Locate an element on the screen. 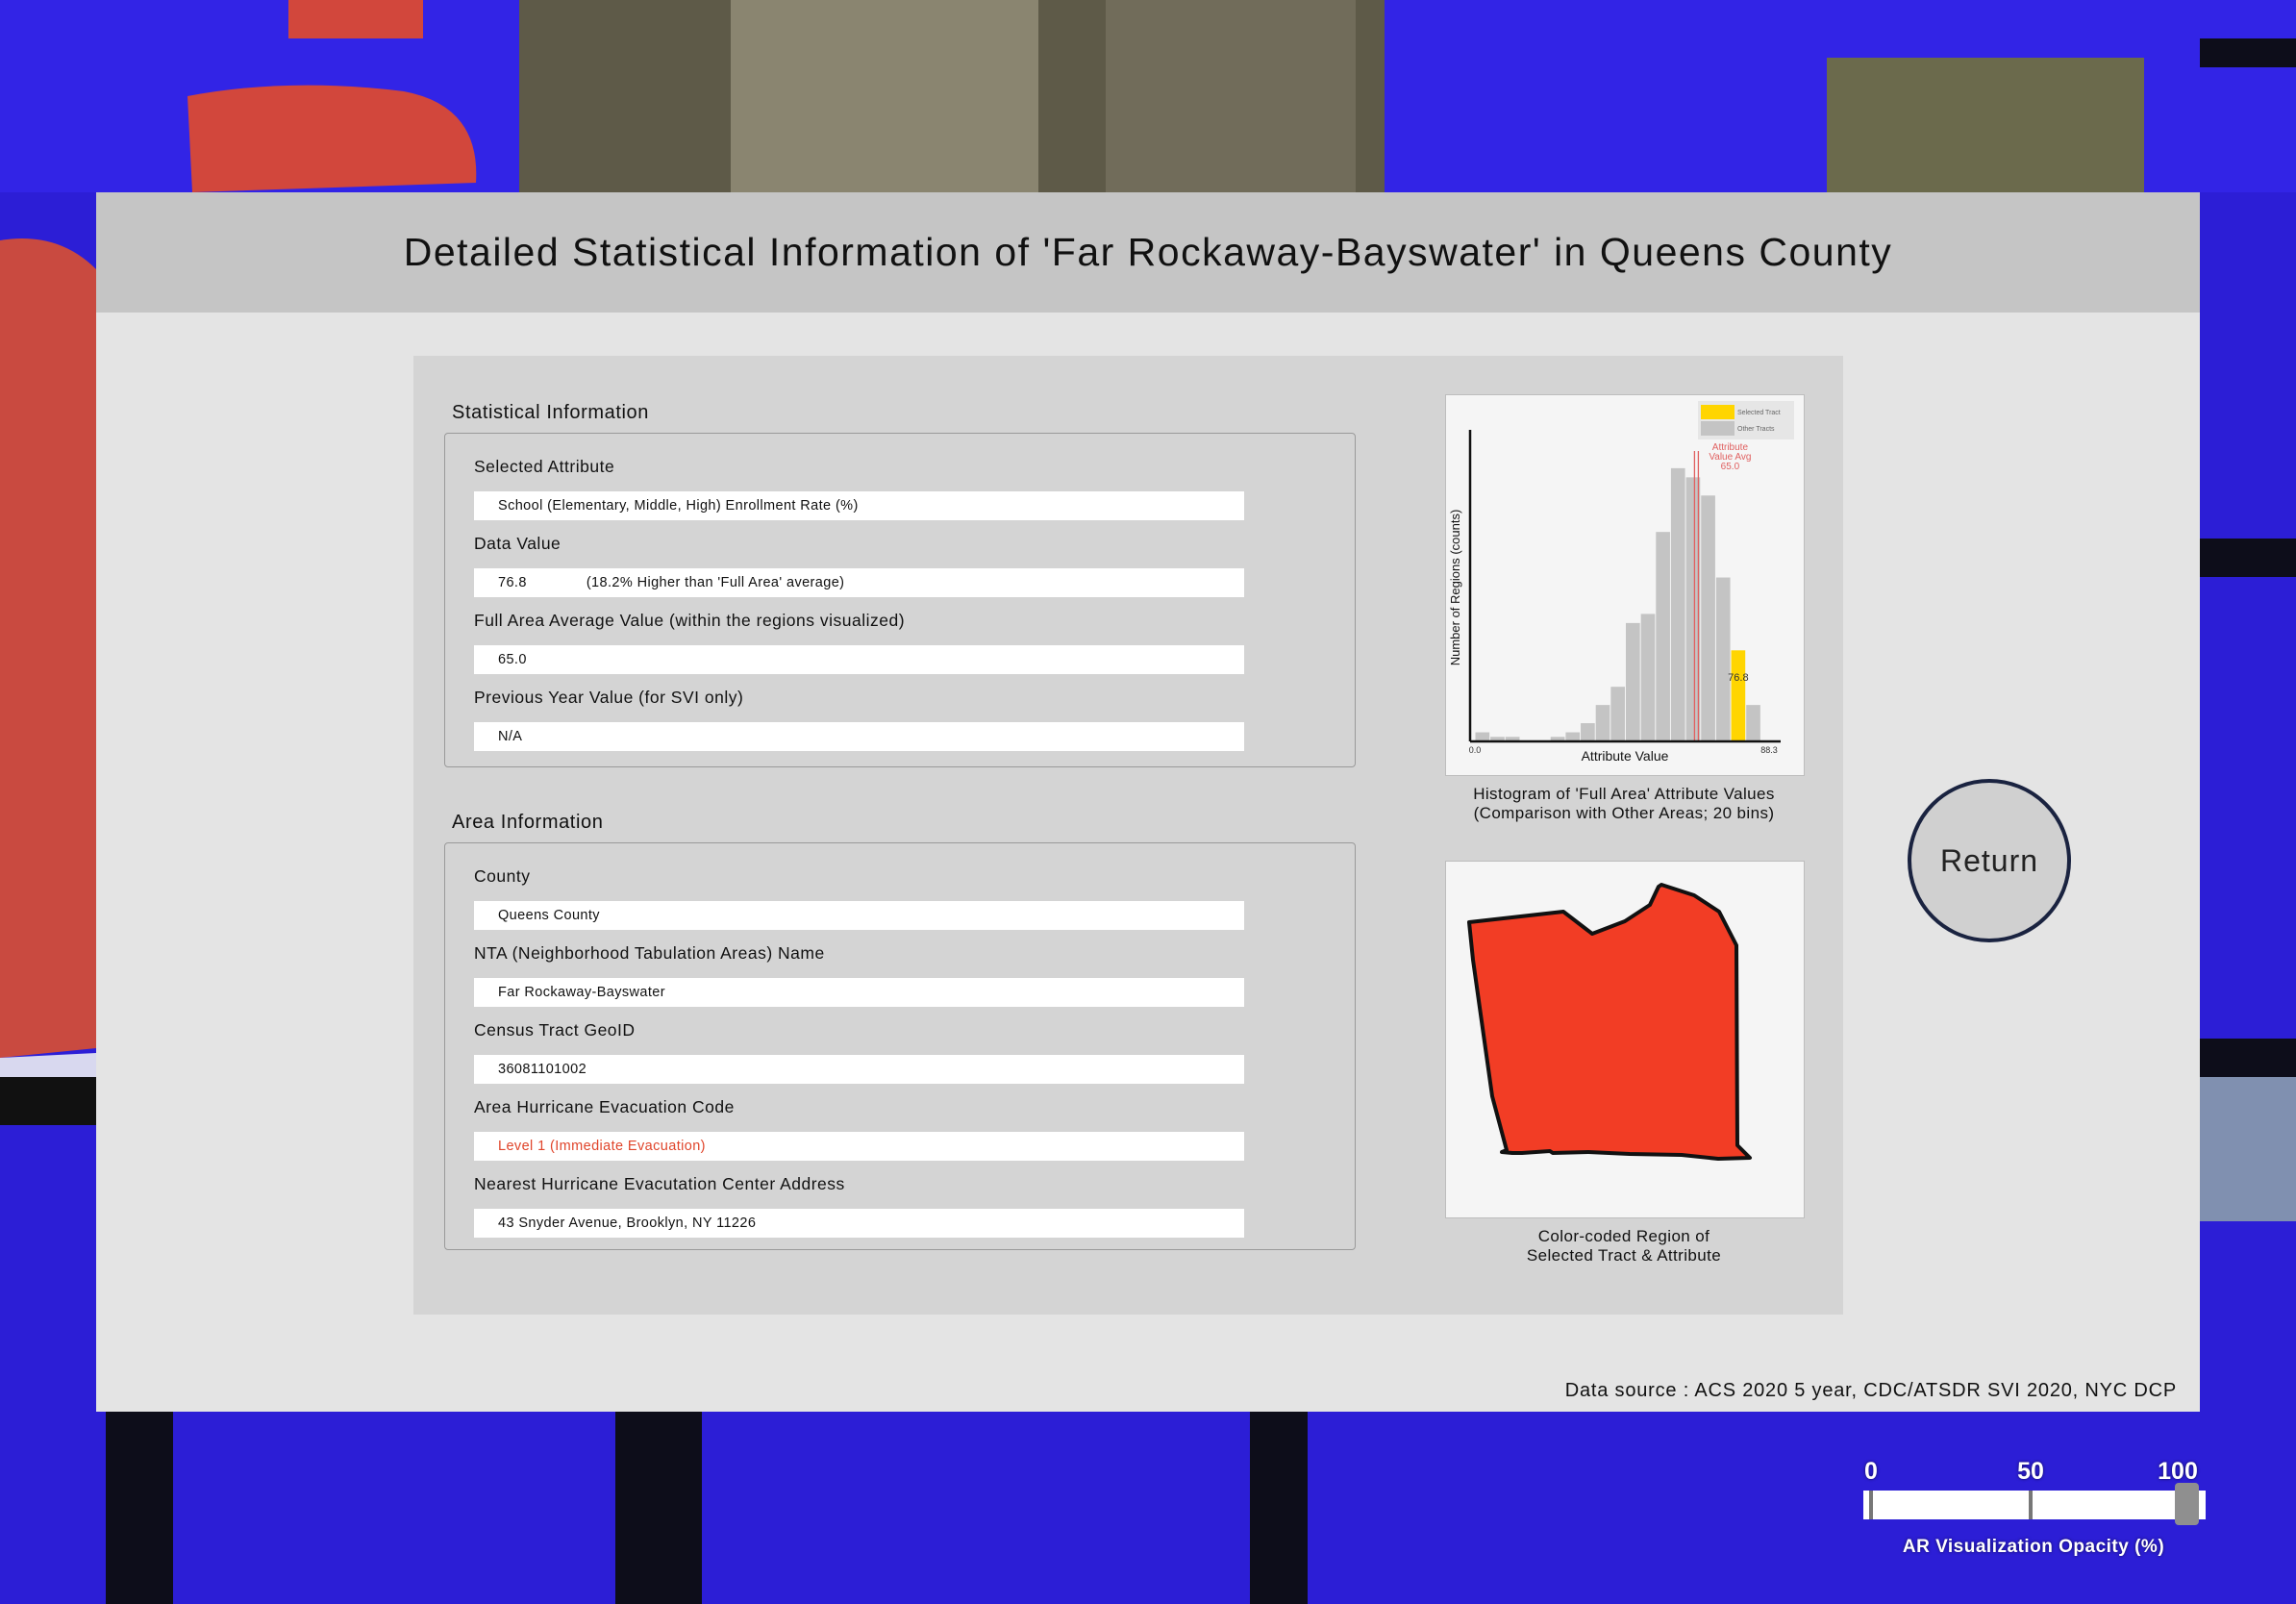  region-map-card is located at coordinates (1625, 1039).